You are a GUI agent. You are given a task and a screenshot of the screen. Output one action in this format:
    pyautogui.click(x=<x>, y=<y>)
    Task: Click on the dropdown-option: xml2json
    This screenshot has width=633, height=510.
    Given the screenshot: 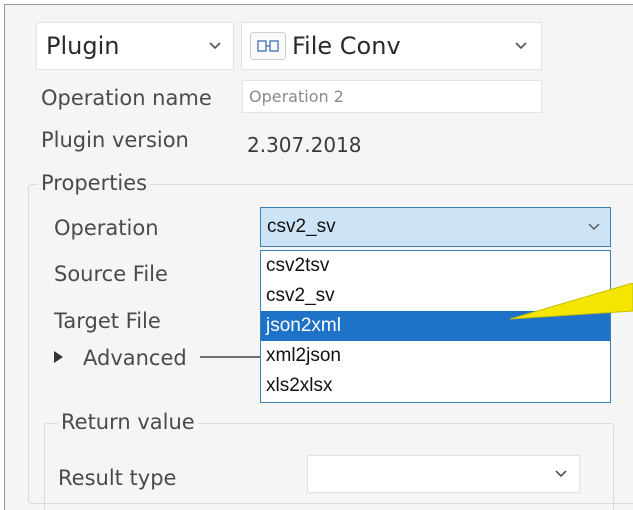 What is the action you would take?
    pyautogui.click(x=435, y=356)
    